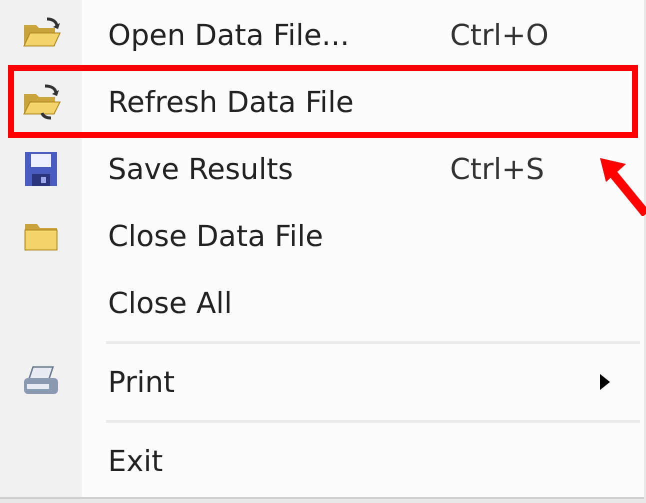 This screenshot has height=503, width=646. I want to click on menu-label: Close All, so click(170, 303).